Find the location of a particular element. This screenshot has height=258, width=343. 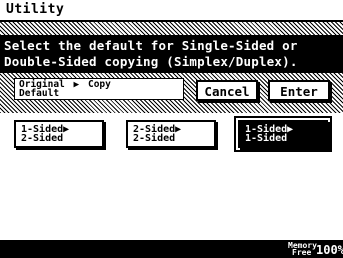

enter-button-label: Enter is located at coordinates (299, 91).